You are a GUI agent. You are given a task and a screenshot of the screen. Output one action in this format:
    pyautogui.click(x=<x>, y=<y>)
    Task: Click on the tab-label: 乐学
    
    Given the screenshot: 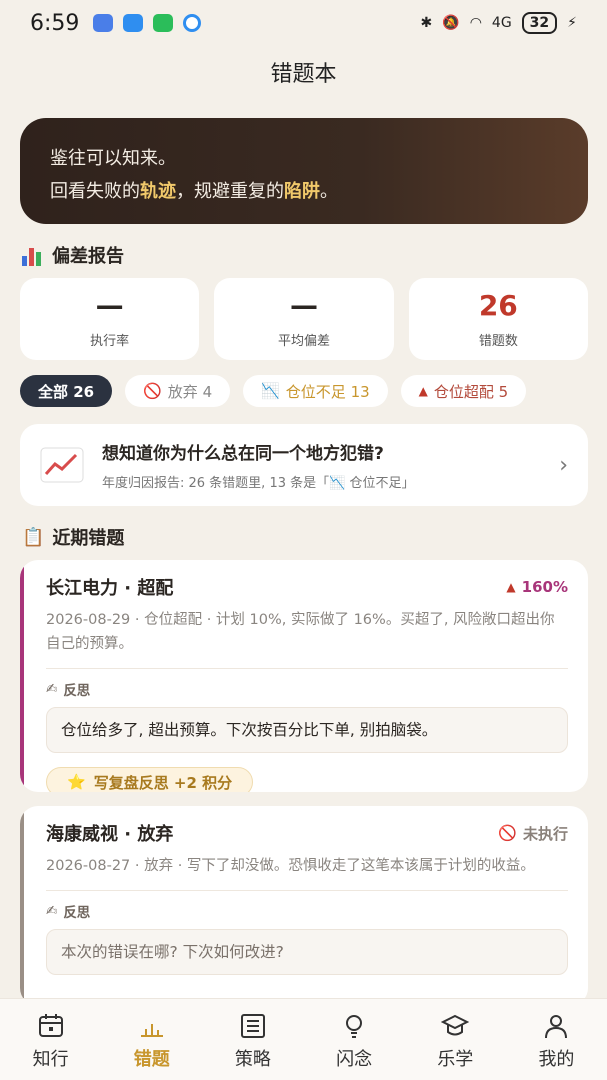 What is the action you would take?
    pyautogui.click(x=455, y=1059)
    